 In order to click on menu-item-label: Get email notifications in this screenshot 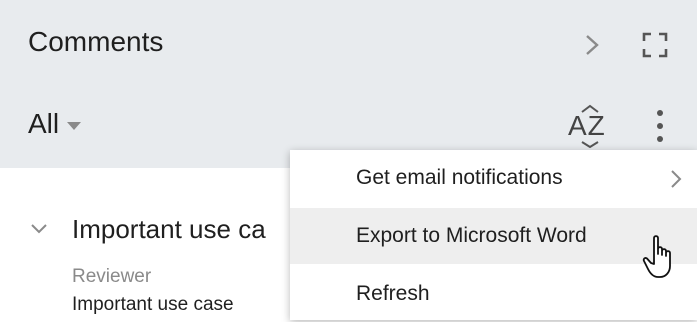, I will do `click(459, 177)`.